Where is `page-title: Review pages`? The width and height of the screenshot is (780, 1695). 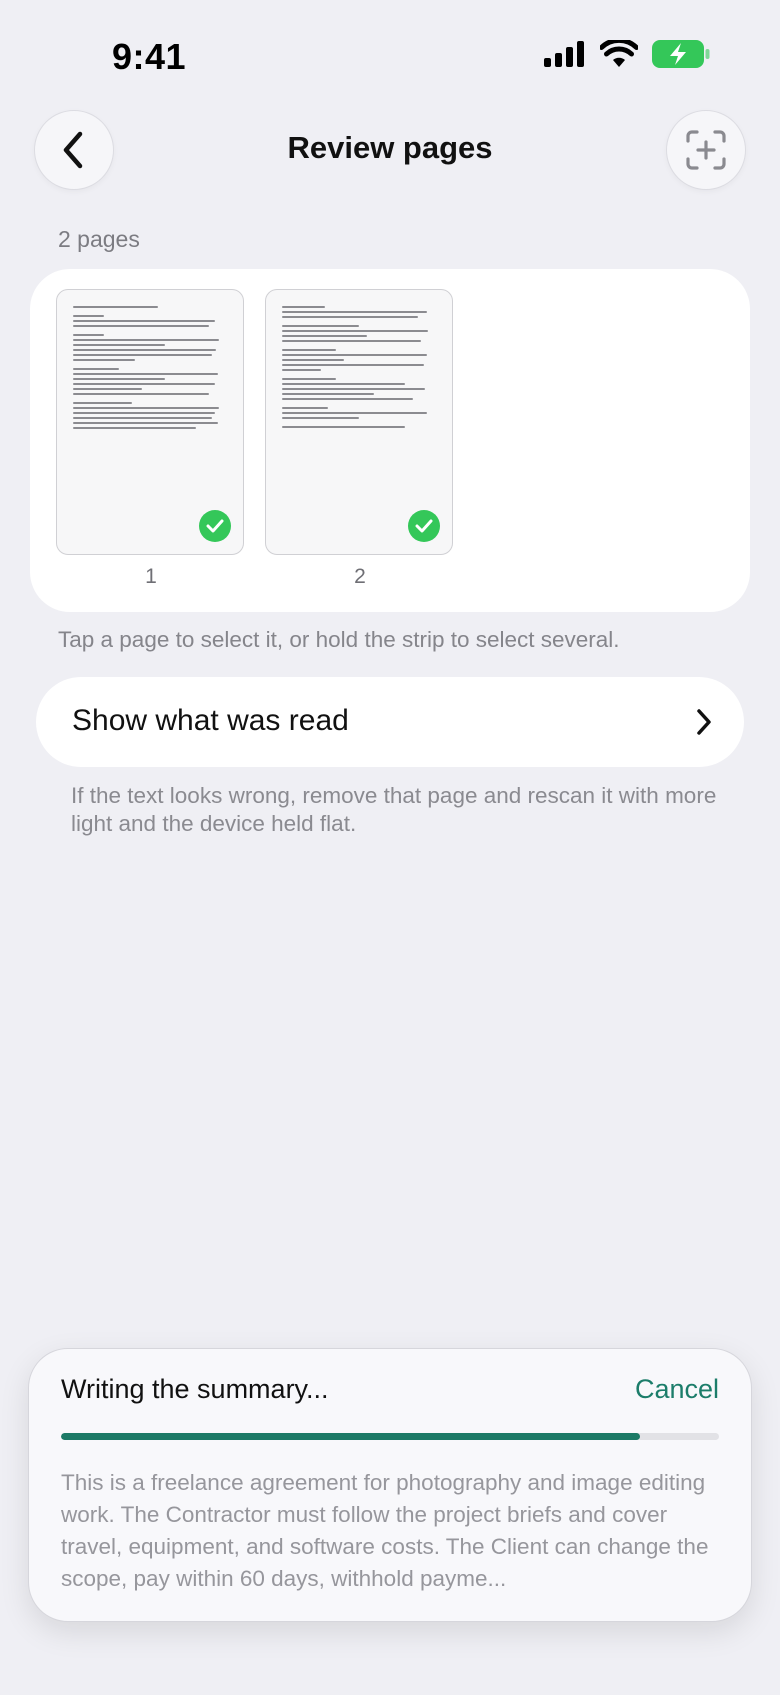
page-title: Review pages is located at coordinates (390, 147).